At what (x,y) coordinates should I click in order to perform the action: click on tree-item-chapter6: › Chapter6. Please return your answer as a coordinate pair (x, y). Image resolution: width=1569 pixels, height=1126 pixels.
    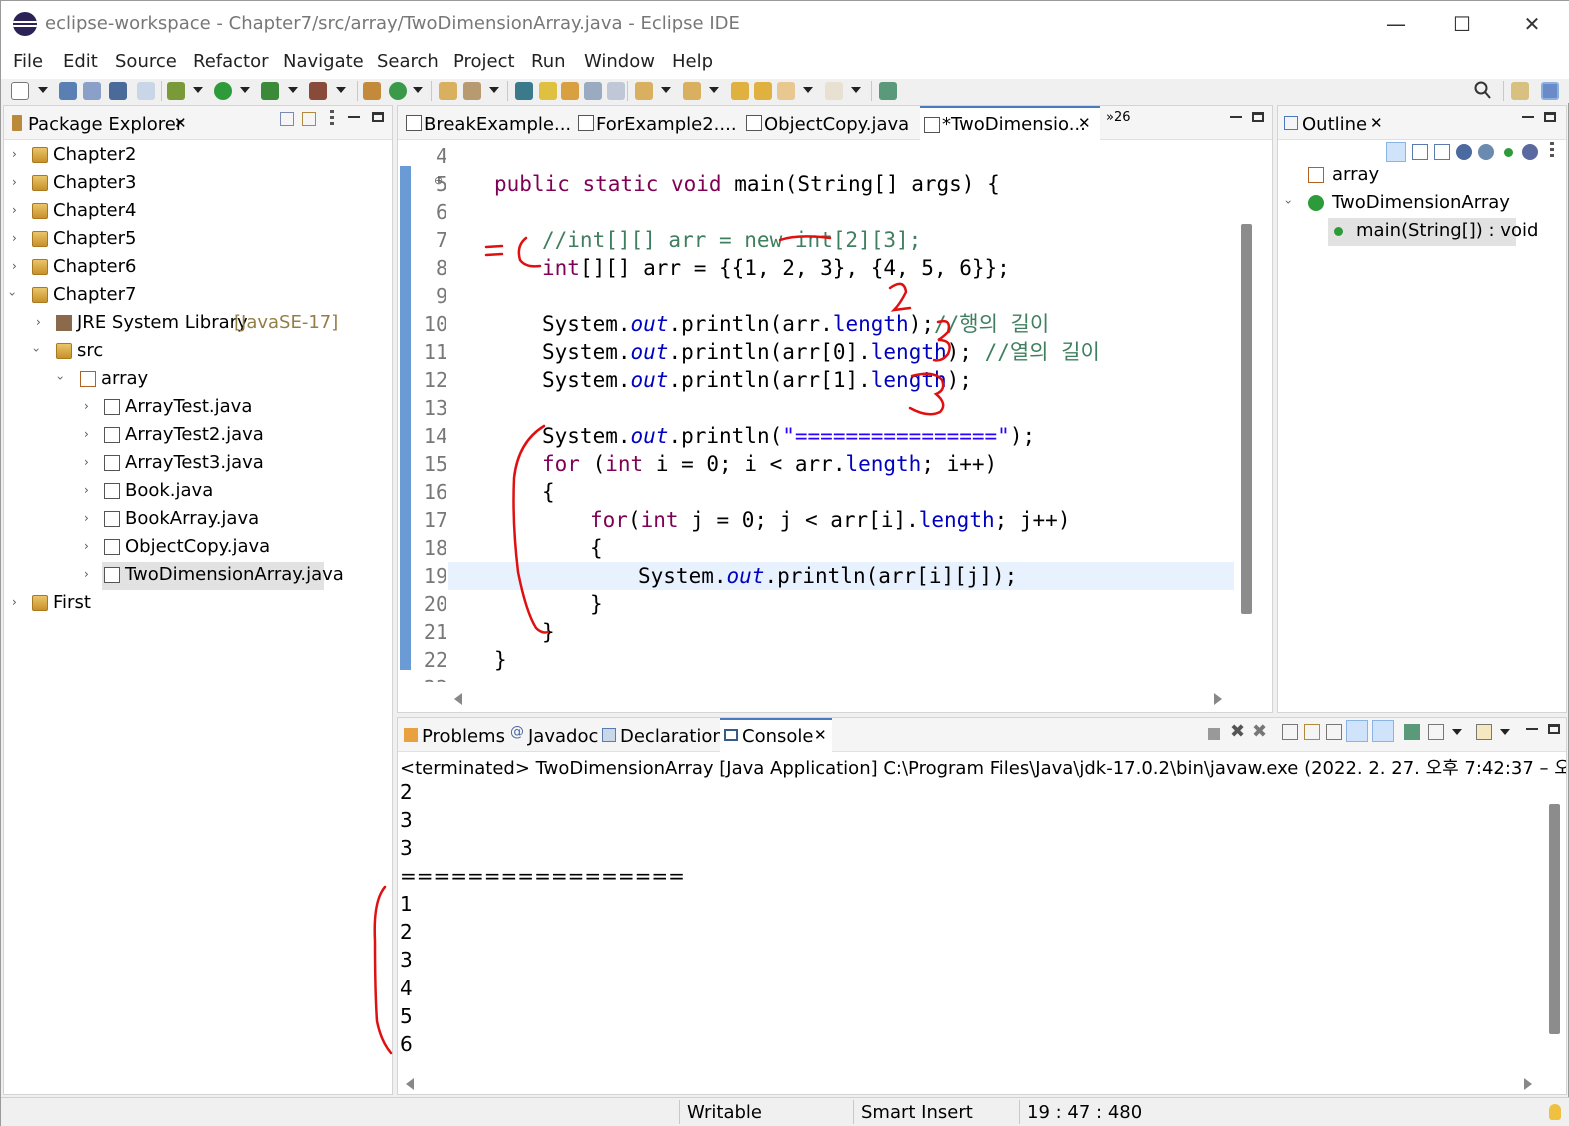
    Looking at the image, I should click on (198, 268).